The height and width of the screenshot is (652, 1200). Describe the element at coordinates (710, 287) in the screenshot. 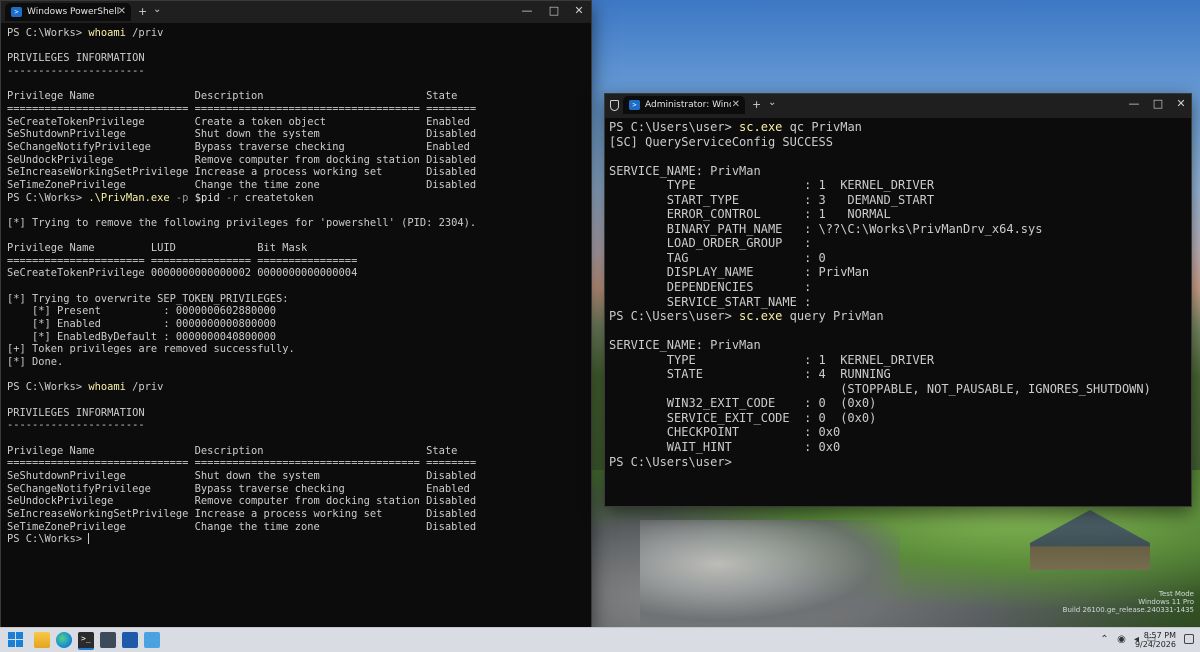

I see `terminal-line: DEPENDENCIES :` at that location.